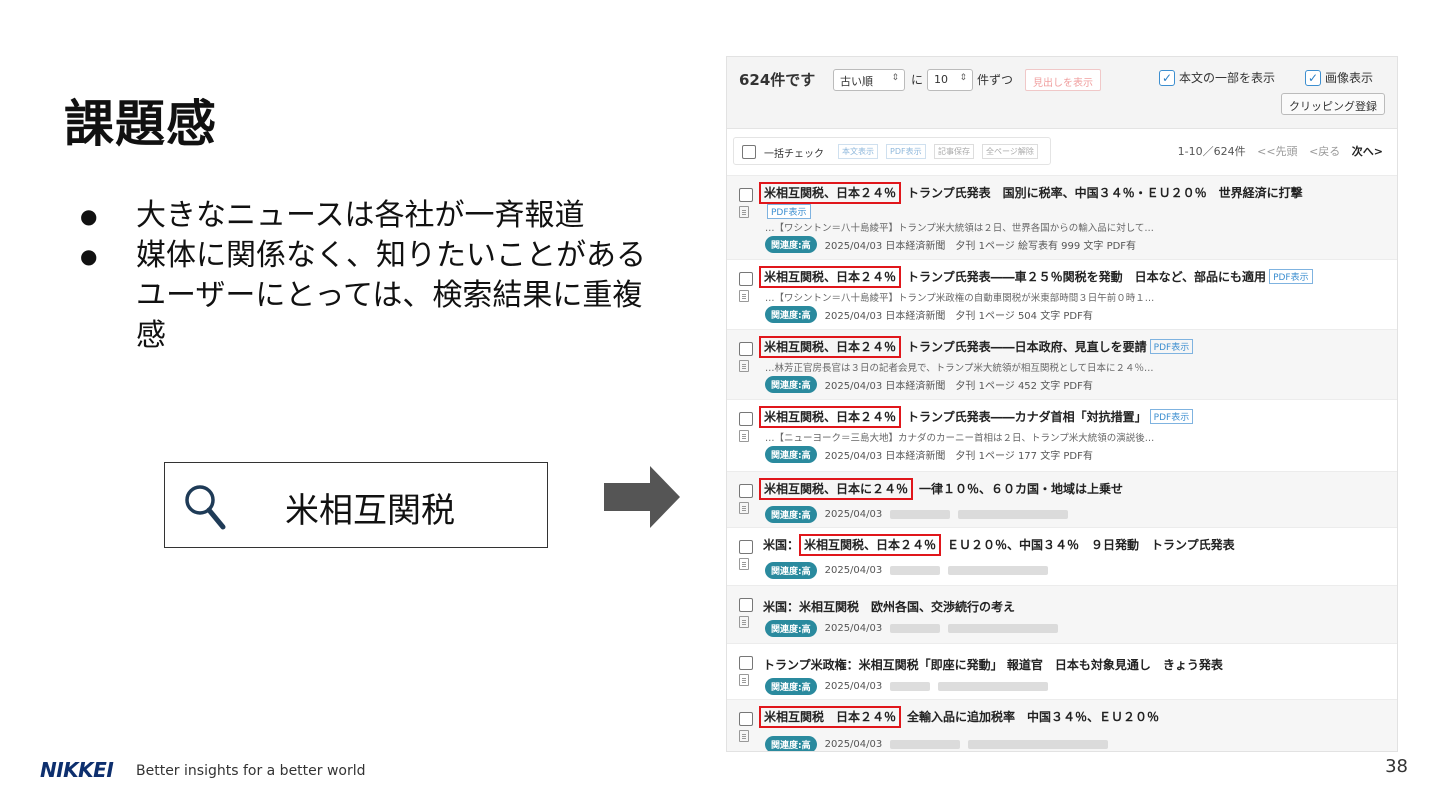 The width and height of the screenshot is (1440, 810). I want to click on clear-all-button: 全ページ解除, so click(1010, 151).